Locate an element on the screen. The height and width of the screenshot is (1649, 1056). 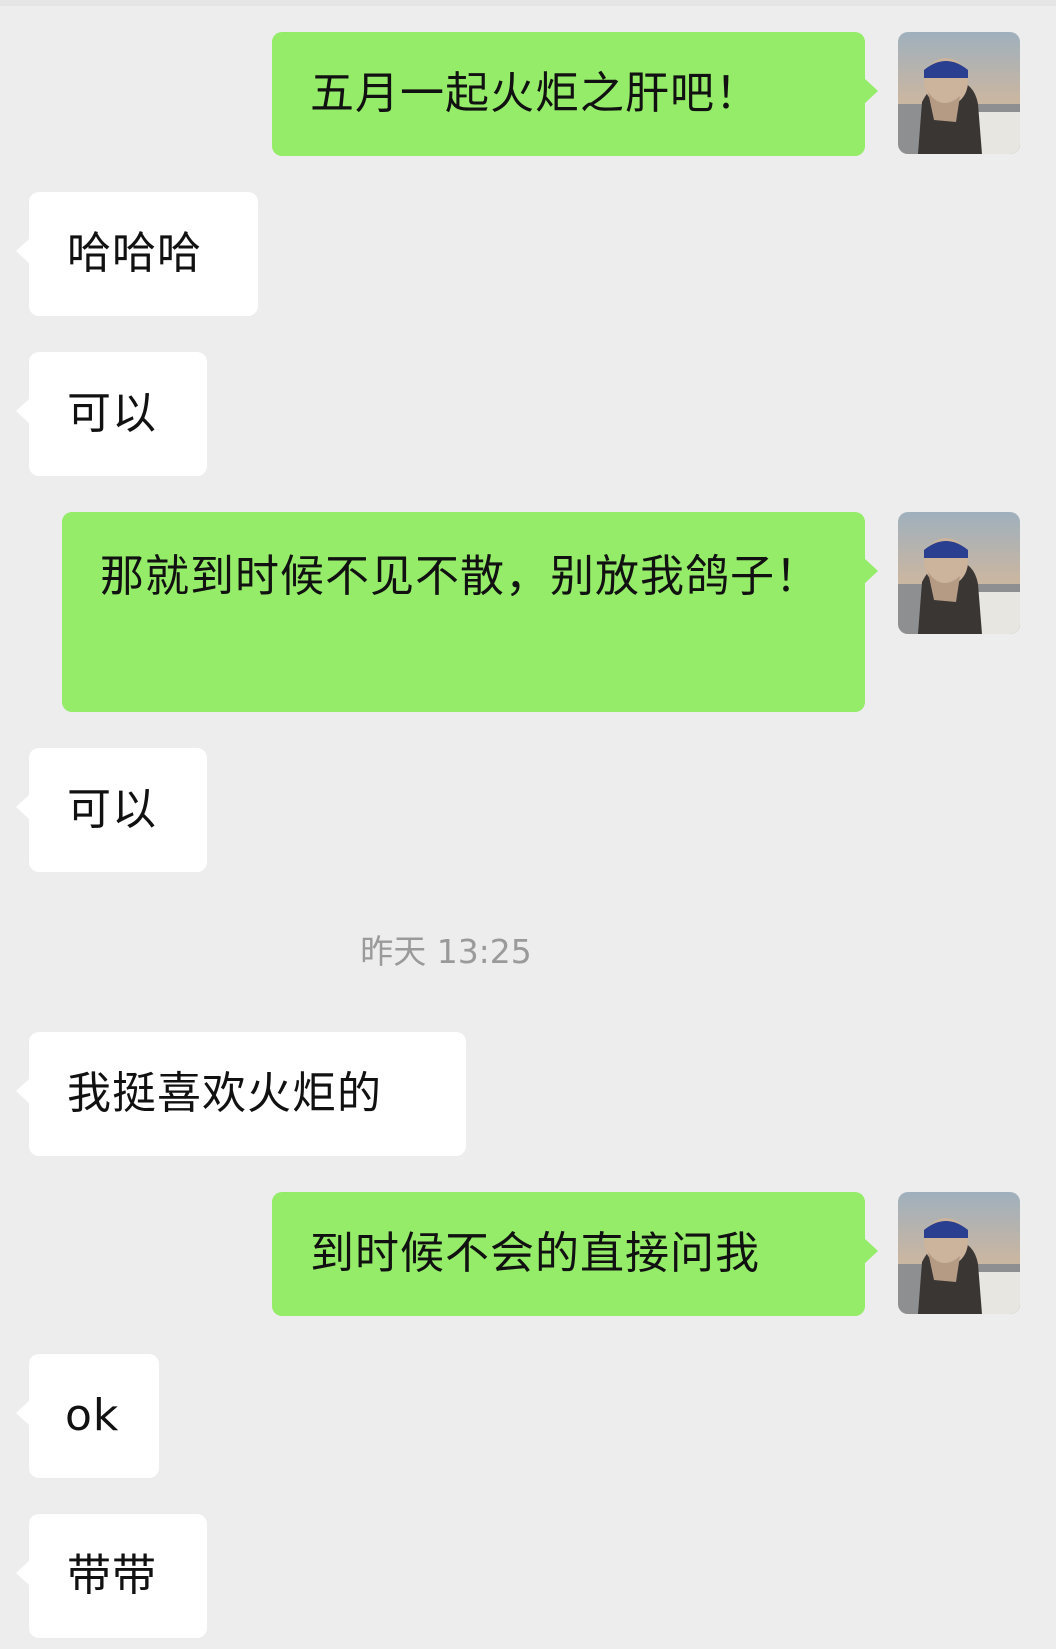
outgoing-message-bubble: 到时候不会的直接问我 is located at coordinates (575, 1254).